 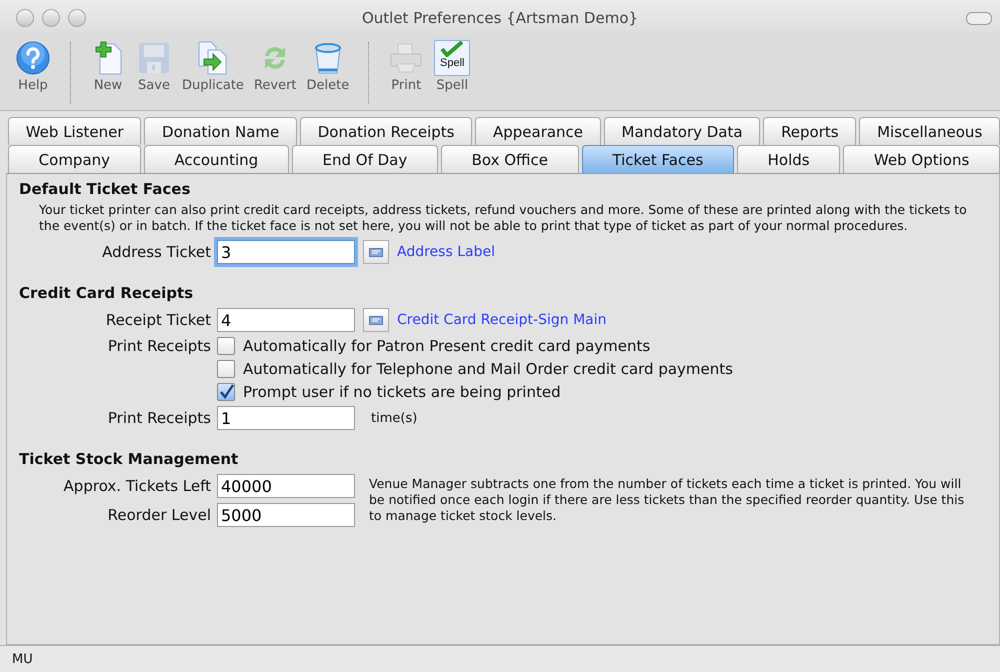 What do you see at coordinates (979, 18) in the screenshot?
I see `toolbar-toggle-button` at bounding box center [979, 18].